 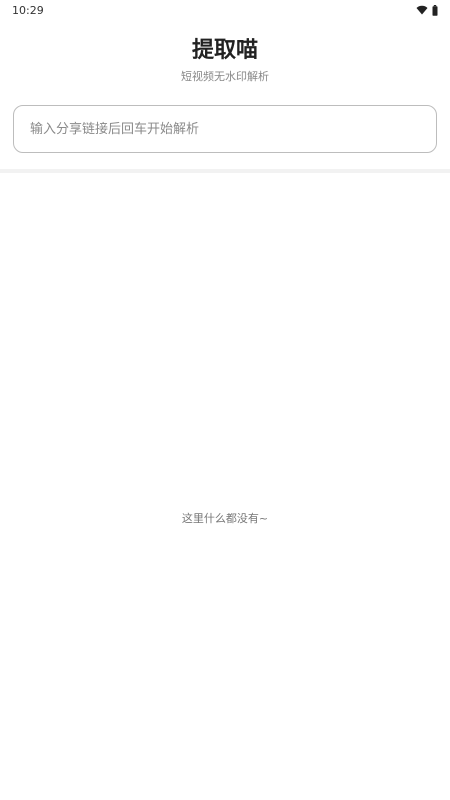 I want to click on empty-state-text: 这里什么都没有~, so click(x=225, y=518).